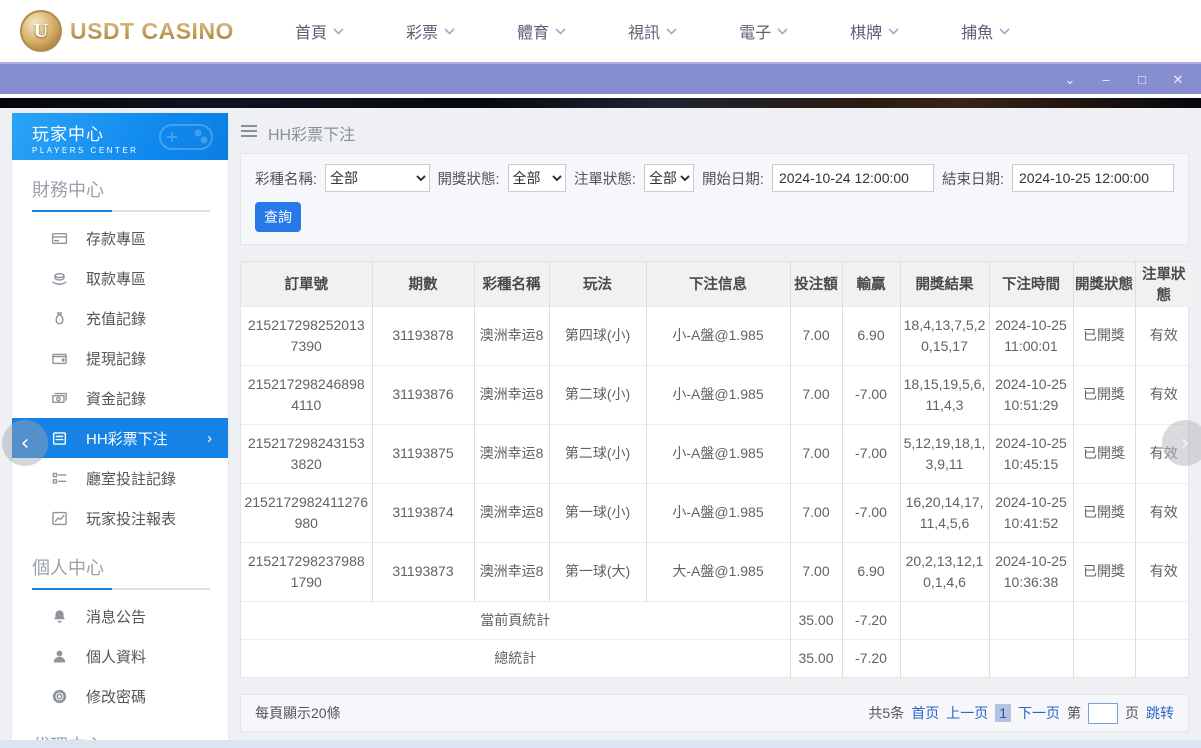 The height and width of the screenshot is (748, 1201). What do you see at coordinates (600, 101) in the screenshot?
I see `banner-image` at bounding box center [600, 101].